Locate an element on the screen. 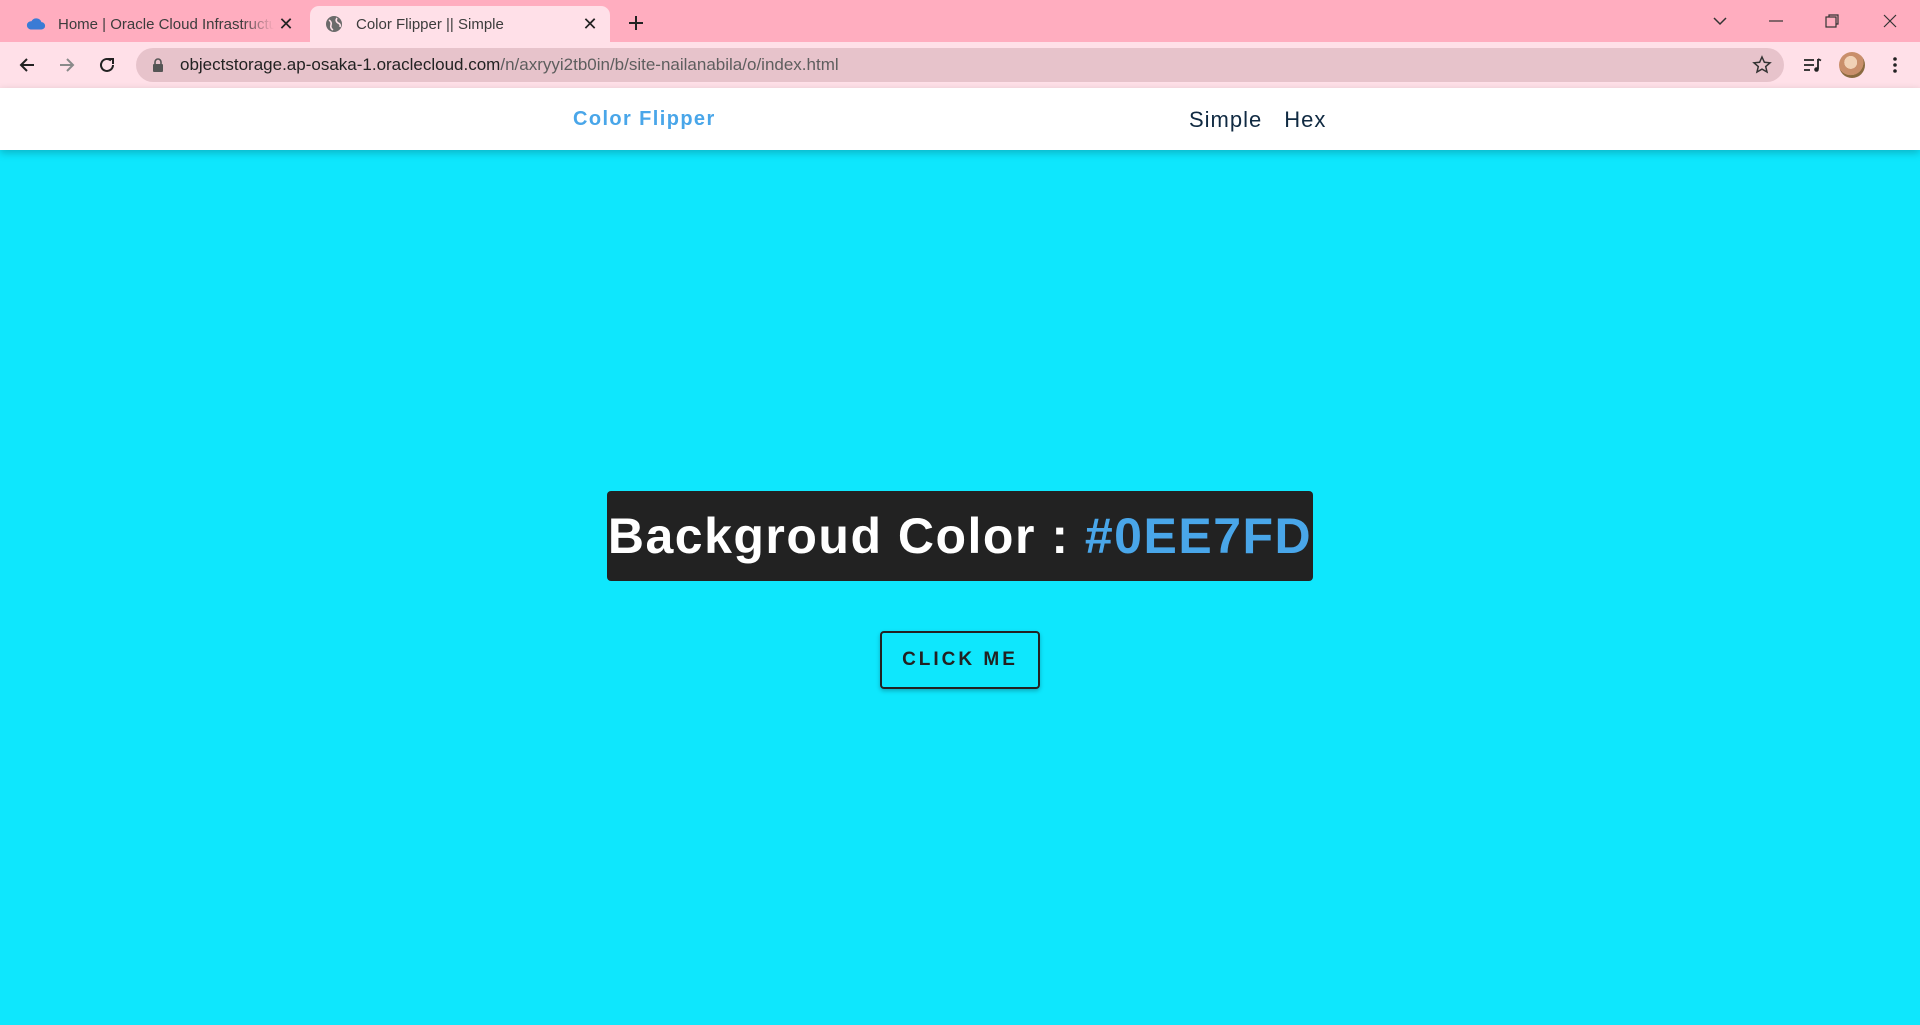 This screenshot has width=1920, height=1025. close-icon is located at coordinates (1890, 21).